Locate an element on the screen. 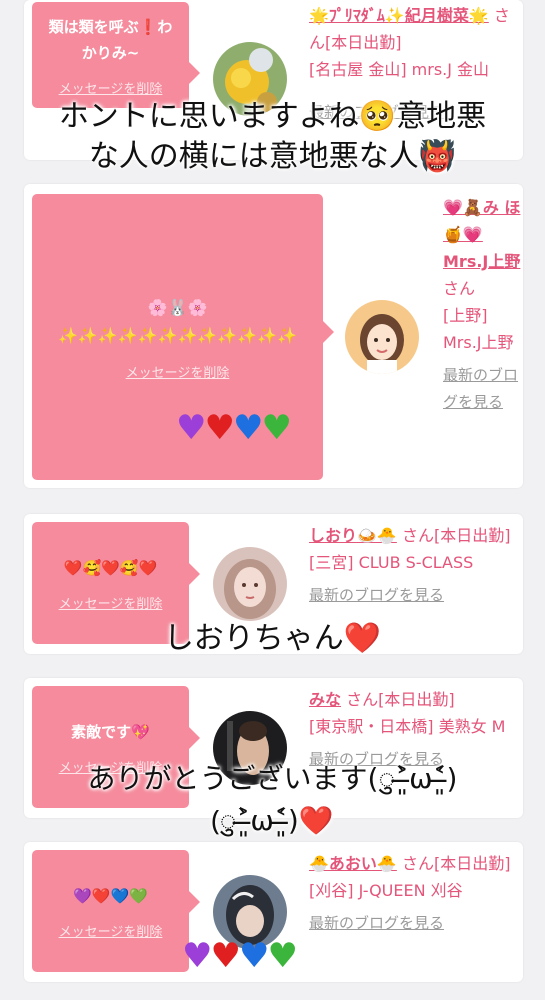 The width and height of the screenshot is (545, 1000). girl-name-link: 🐣あおい🐣 is located at coordinates (353, 863).